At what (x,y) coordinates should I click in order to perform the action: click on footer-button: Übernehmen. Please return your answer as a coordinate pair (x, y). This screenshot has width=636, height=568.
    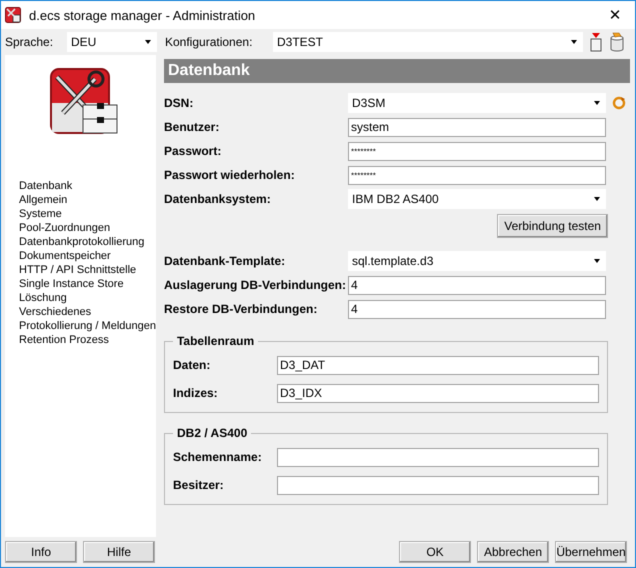
    Looking at the image, I should click on (591, 552).